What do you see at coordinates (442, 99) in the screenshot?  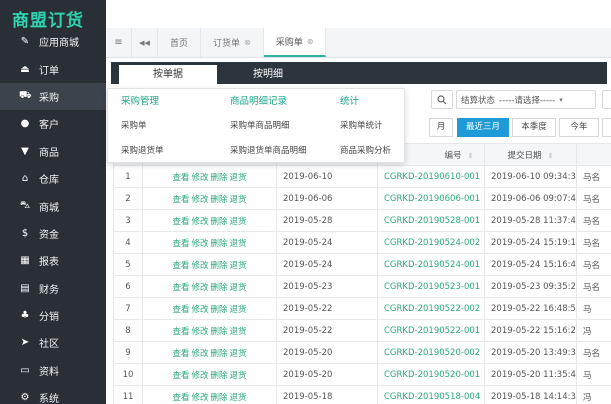 I see `search-icon` at bounding box center [442, 99].